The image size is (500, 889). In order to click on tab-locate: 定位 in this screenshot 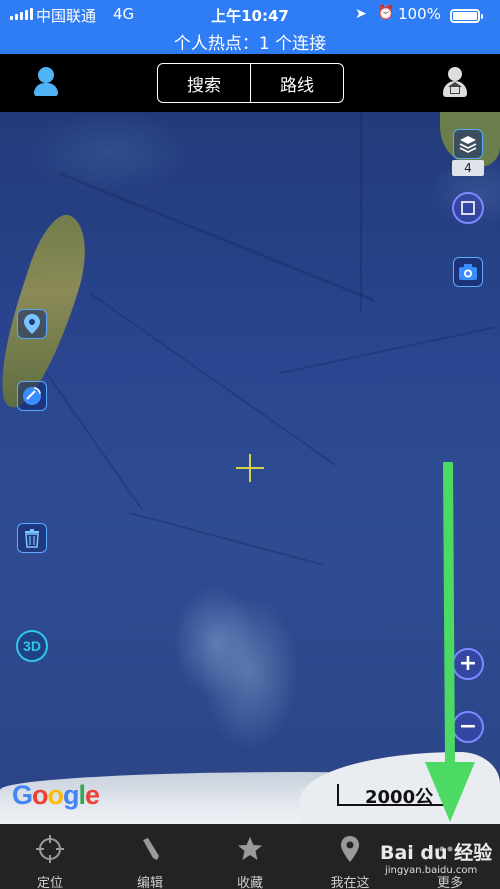, I will do `click(50, 856)`.